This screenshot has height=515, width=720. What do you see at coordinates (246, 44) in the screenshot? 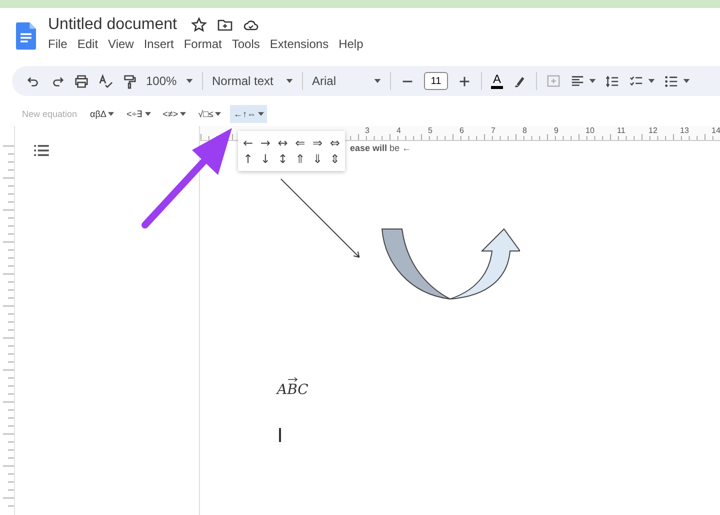
I see `menu-item: Tools` at bounding box center [246, 44].